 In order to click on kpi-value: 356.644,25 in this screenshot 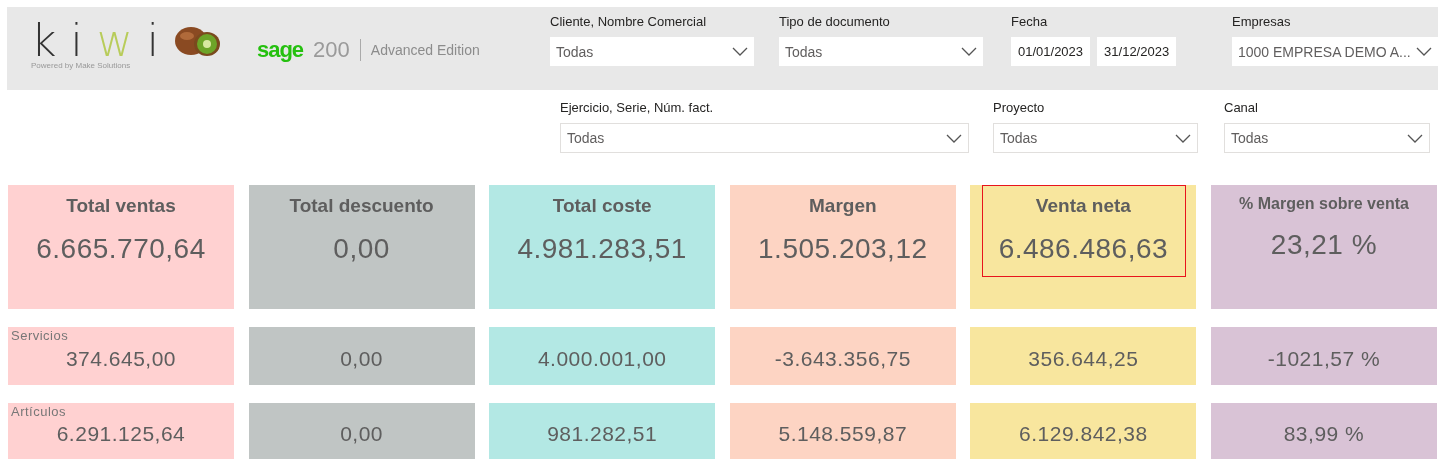, I will do `click(1083, 359)`.